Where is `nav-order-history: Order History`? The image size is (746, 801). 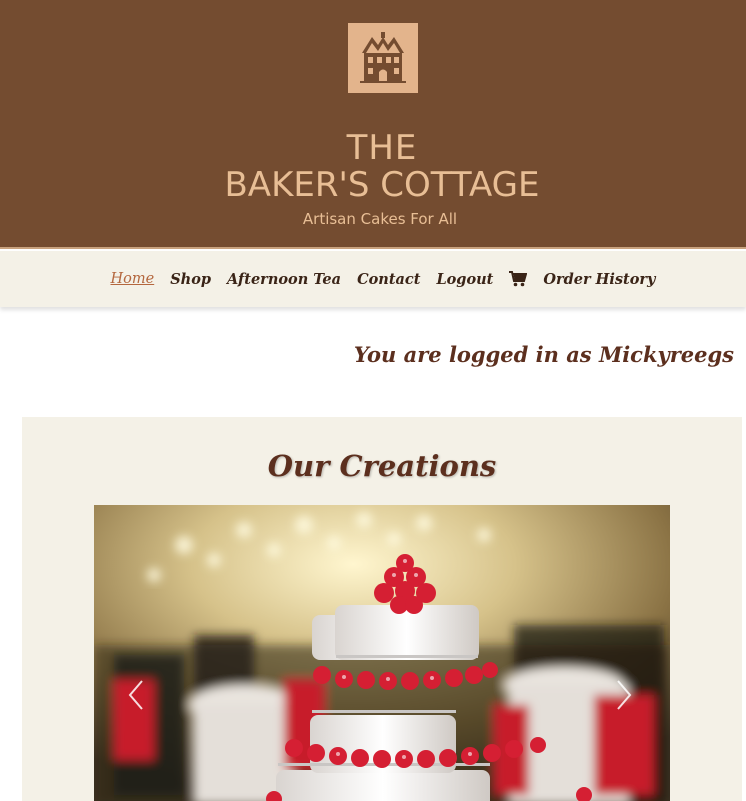 nav-order-history: Order History is located at coordinates (599, 279).